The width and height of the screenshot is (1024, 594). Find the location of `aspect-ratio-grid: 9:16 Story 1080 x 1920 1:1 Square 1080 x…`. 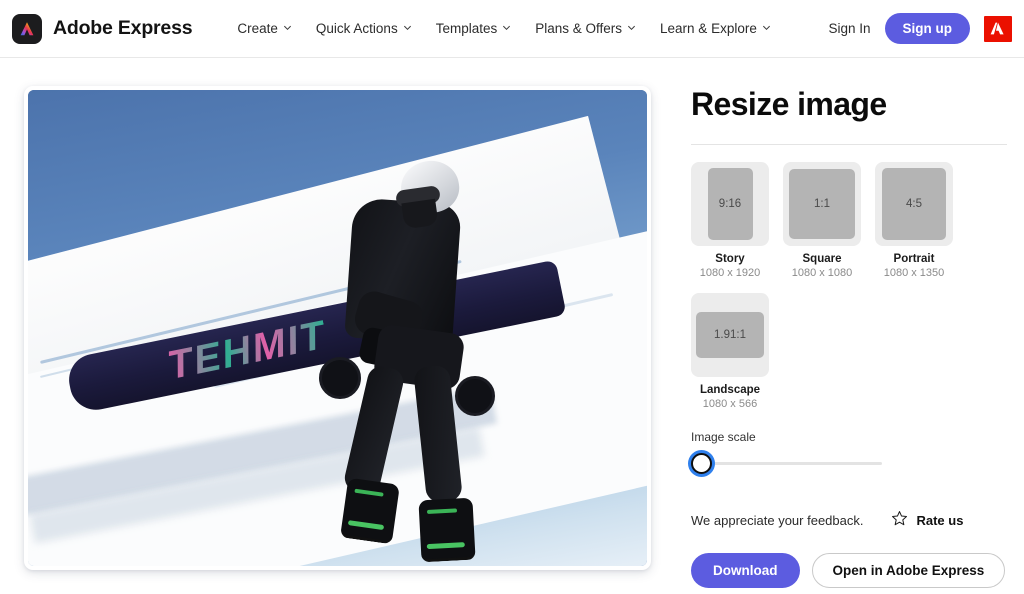

aspect-ratio-grid: 9:16 Story 1080 x 1920 1:1 Square 1080 x… is located at coordinates (851, 285).